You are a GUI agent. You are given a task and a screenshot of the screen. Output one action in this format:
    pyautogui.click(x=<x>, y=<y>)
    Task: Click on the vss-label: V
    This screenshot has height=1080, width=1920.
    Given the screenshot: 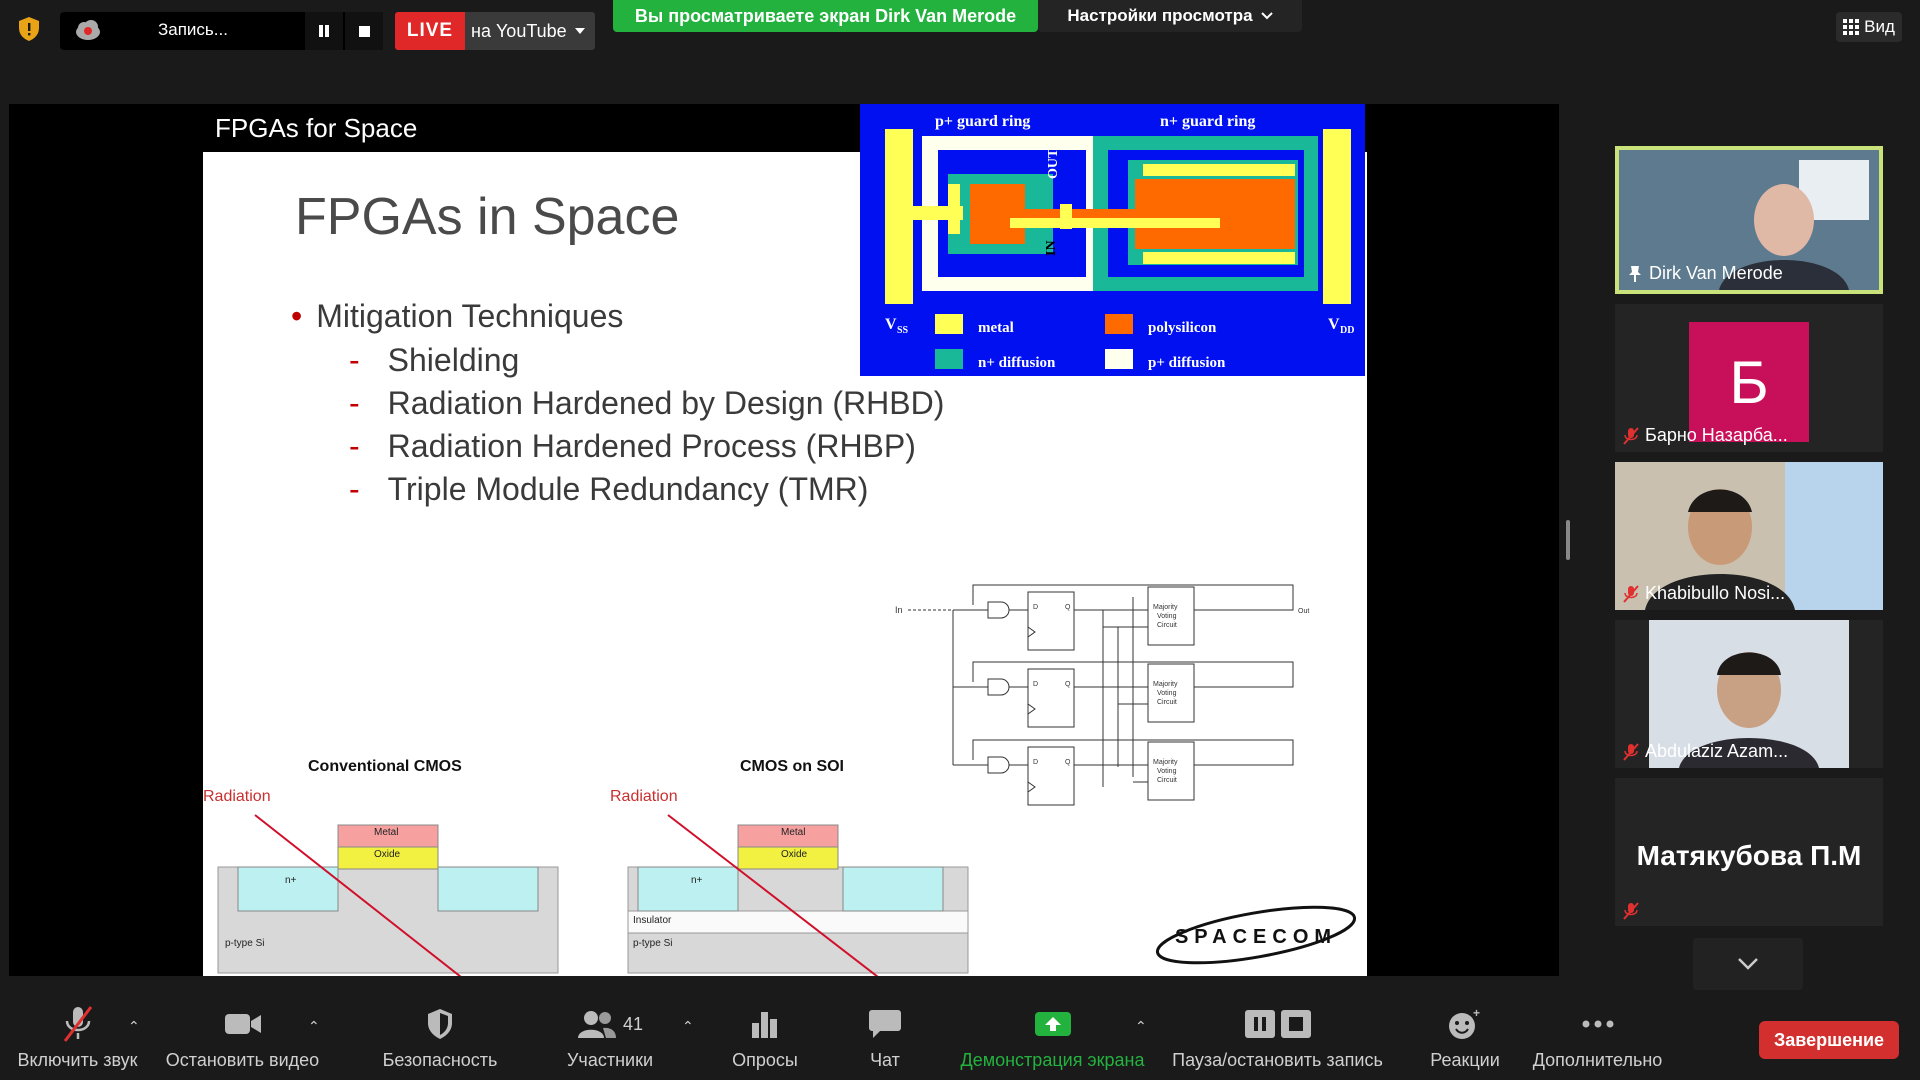 What is the action you would take?
    pyautogui.click(x=891, y=324)
    